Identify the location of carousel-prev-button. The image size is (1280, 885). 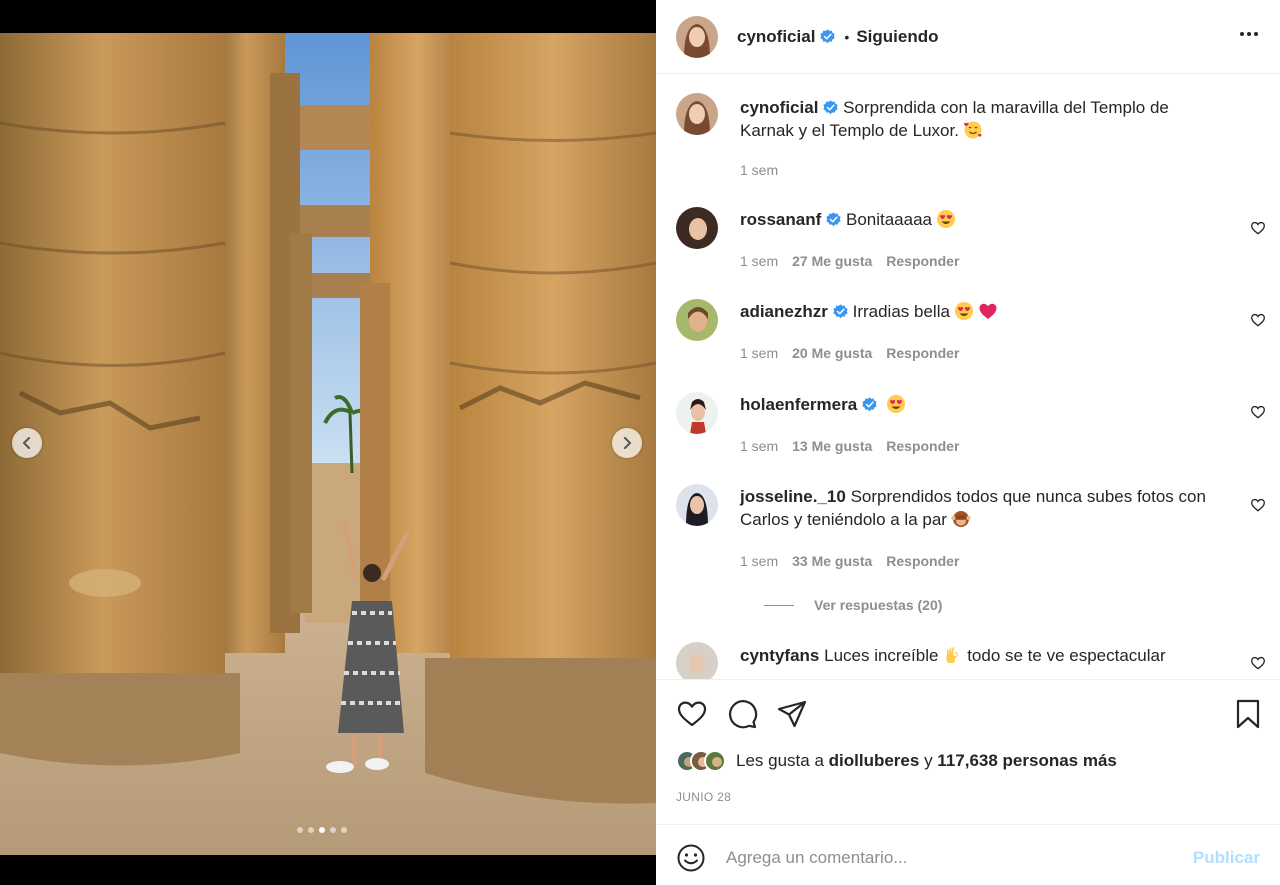
(27, 443).